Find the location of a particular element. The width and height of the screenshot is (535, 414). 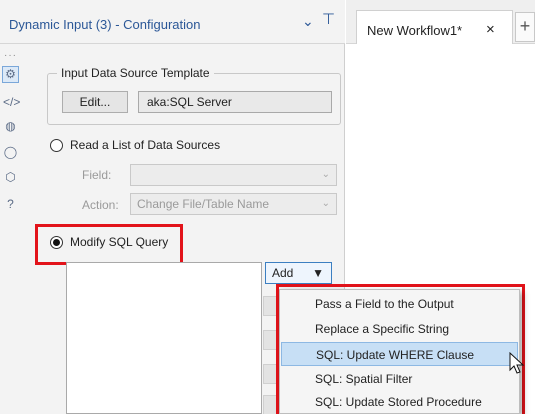

mouse-pointer-icon is located at coordinates (517, 363).